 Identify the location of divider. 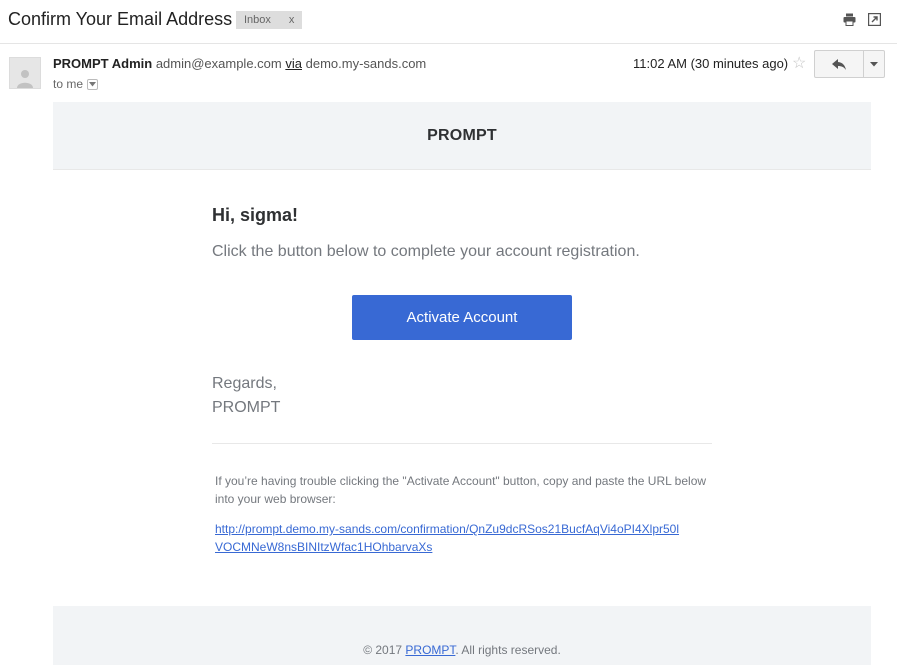
(462, 443).